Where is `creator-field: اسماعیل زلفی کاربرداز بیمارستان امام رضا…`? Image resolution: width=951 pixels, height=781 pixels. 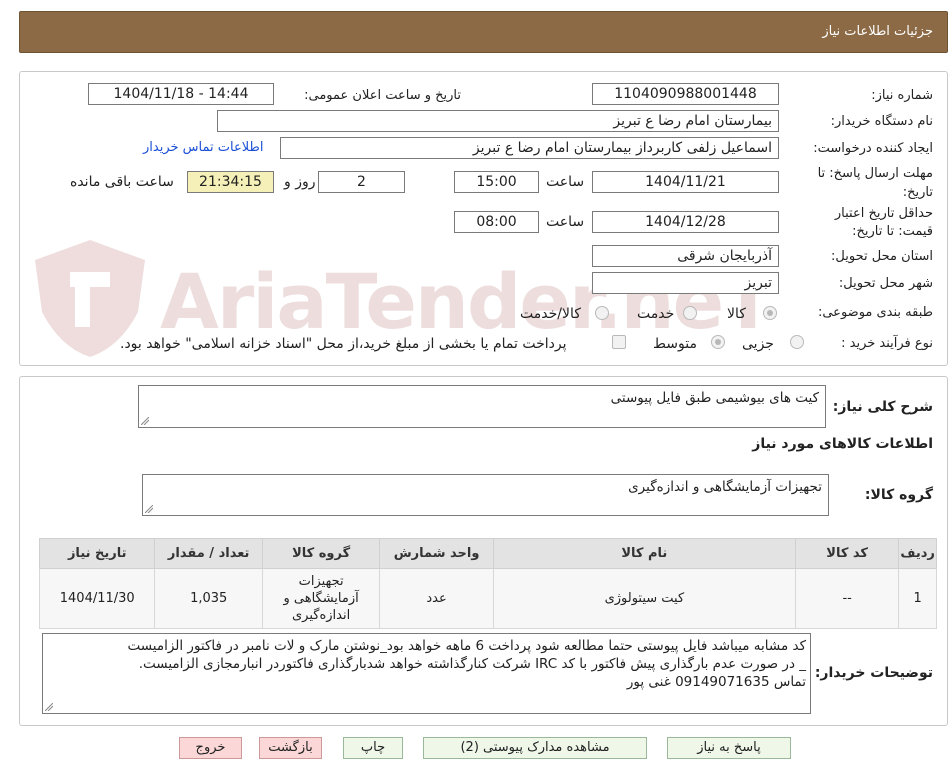 creator-field: اسماعیل زلفی کاربرداز بیمارستان امام رضا… is located at coordinates (529, 148).